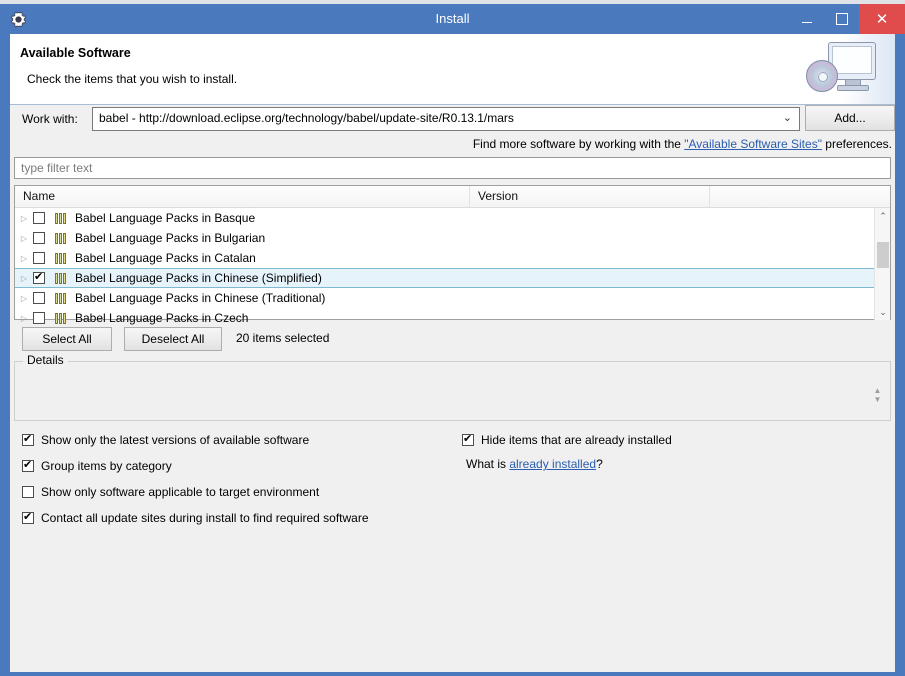 The height and width of the screenshot is (676, 905). I want to click on what-is-installed-text: What is already installed?, so click(534, 464).